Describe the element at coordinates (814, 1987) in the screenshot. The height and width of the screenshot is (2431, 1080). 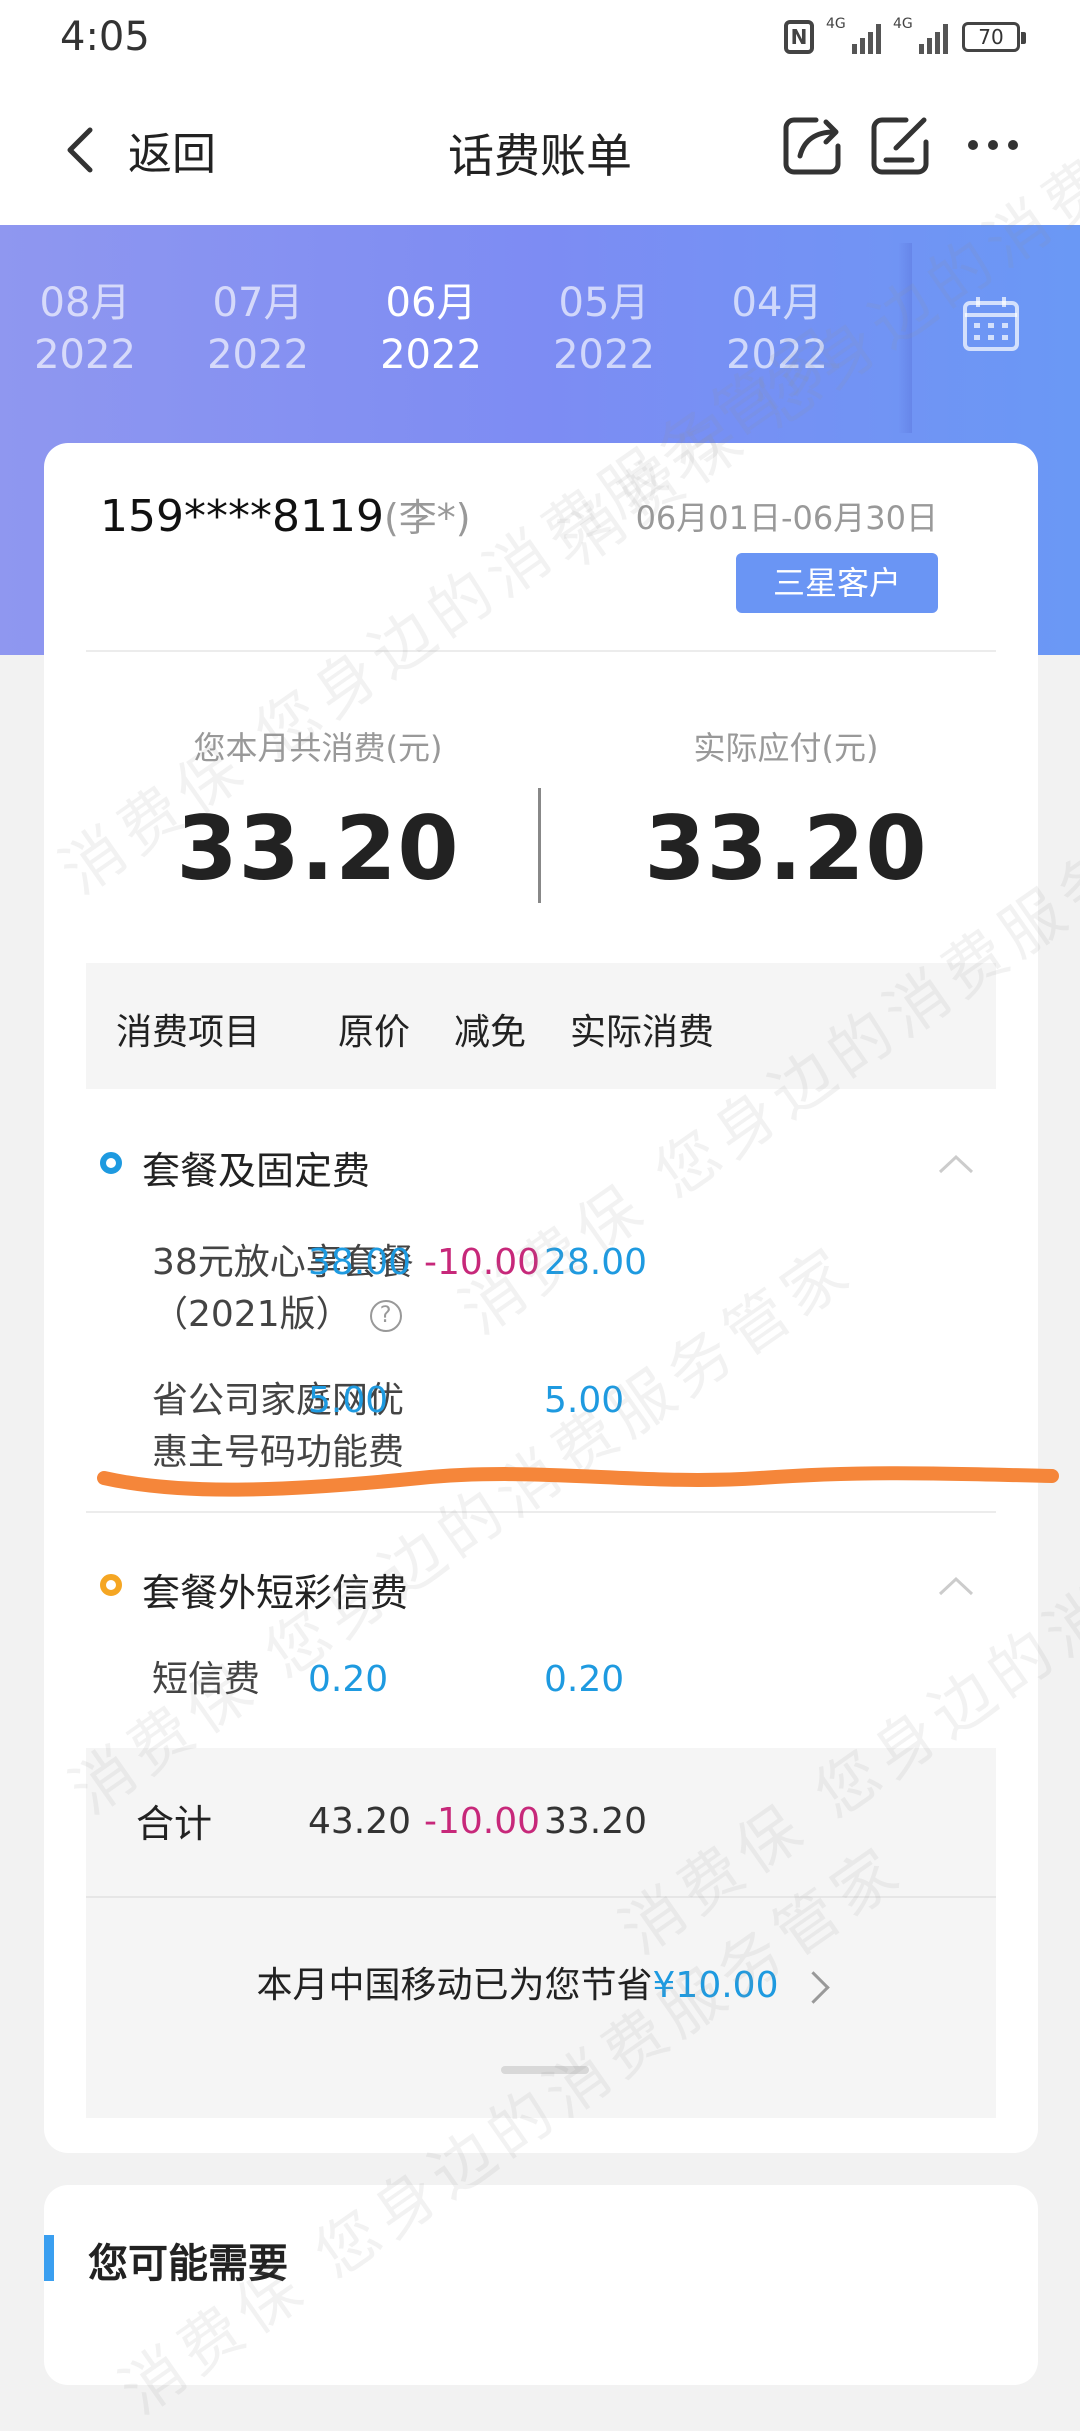
I see `chevron-right-icon` at that location.